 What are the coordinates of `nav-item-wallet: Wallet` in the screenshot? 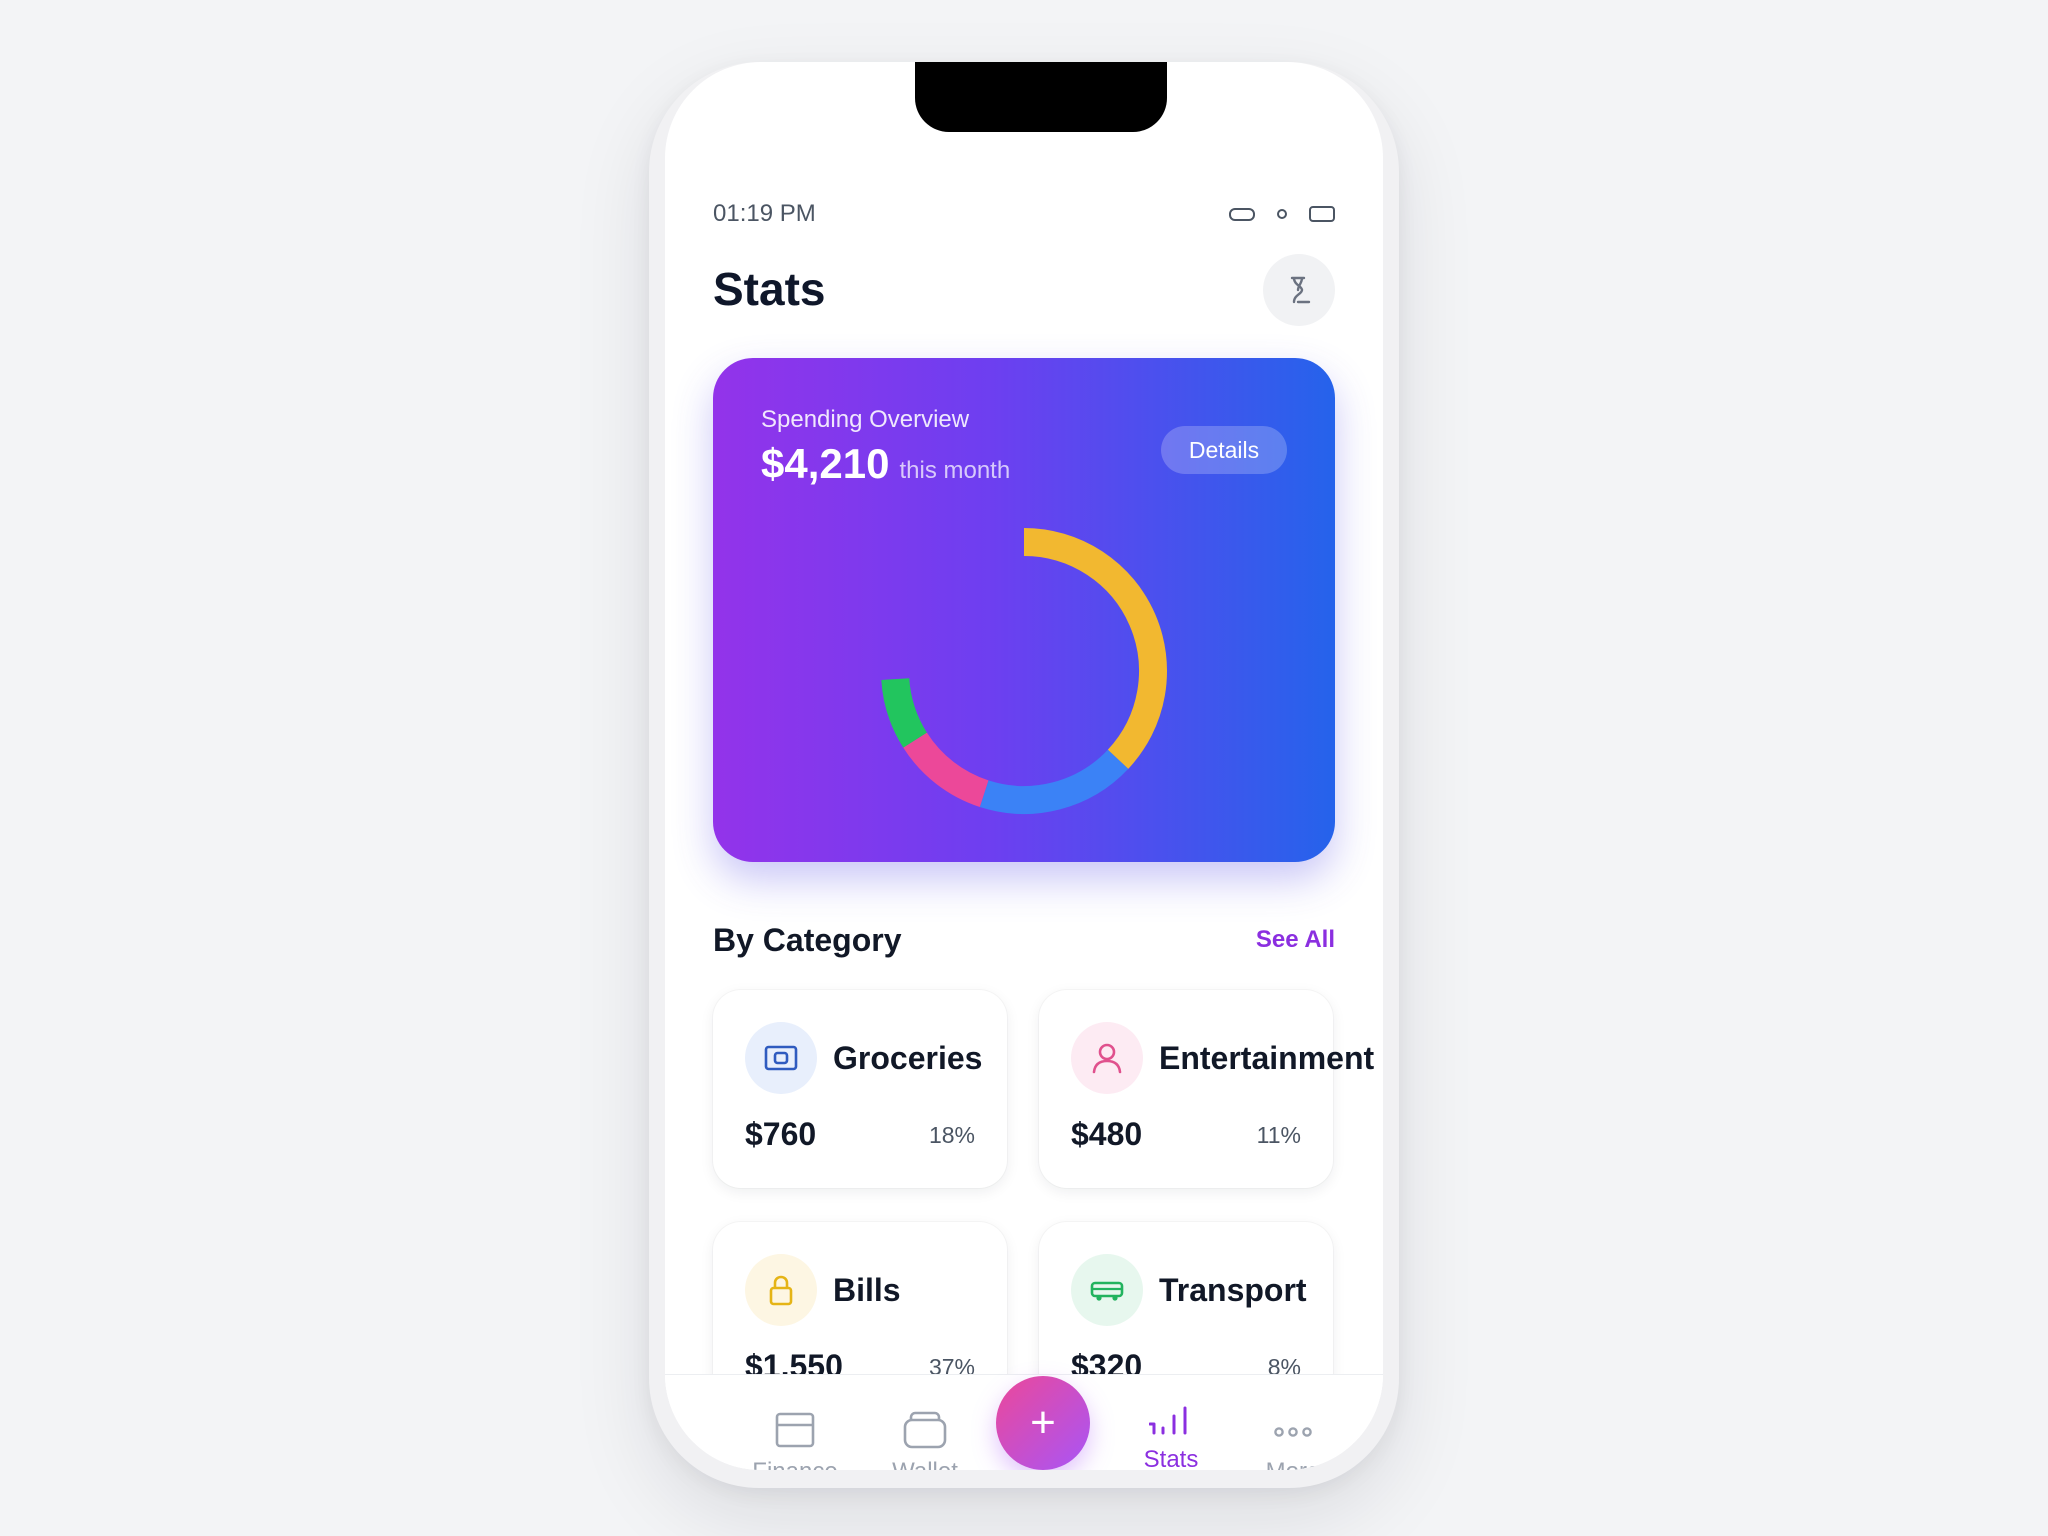 It's located at (925, 1440).